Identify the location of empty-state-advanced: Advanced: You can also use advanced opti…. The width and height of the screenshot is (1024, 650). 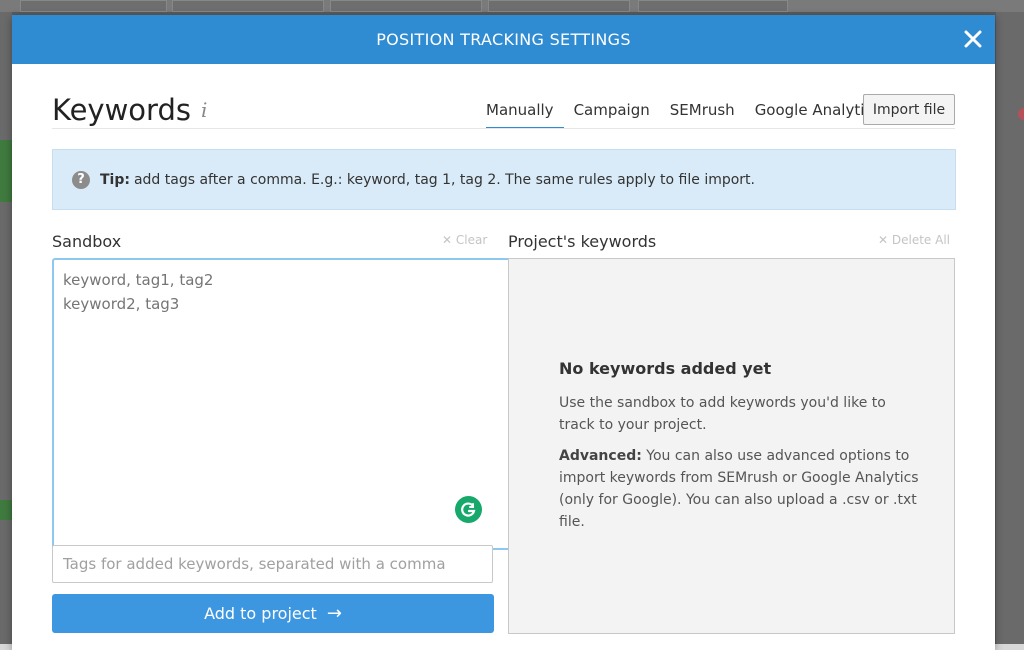
(739, 489).